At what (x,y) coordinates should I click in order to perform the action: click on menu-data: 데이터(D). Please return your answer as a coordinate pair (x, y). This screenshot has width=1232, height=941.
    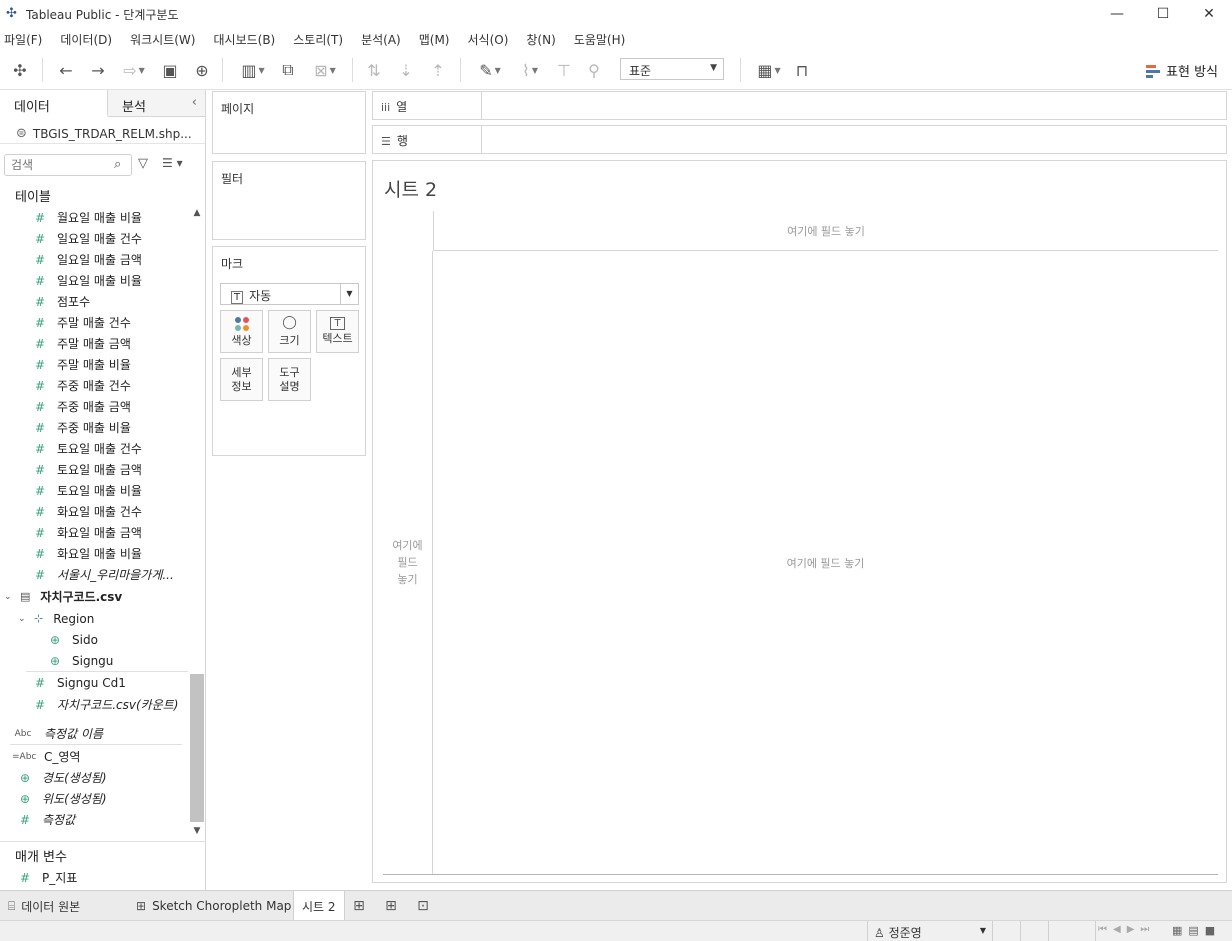
    Looking at the image, I should click on (86, 39).